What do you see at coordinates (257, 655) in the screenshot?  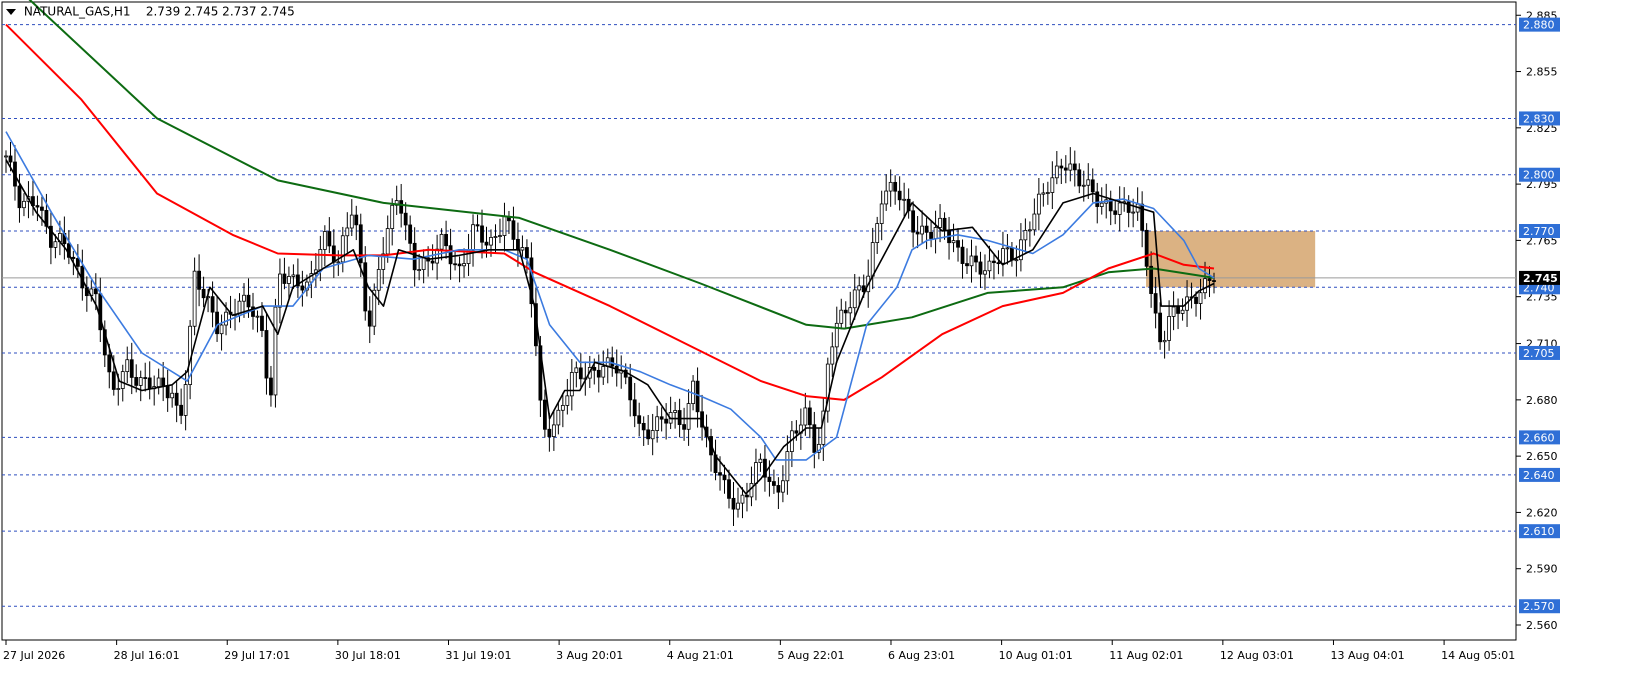 I see `x-tick-label: 29 Jul 17:01` at bounding box center [257, 655].